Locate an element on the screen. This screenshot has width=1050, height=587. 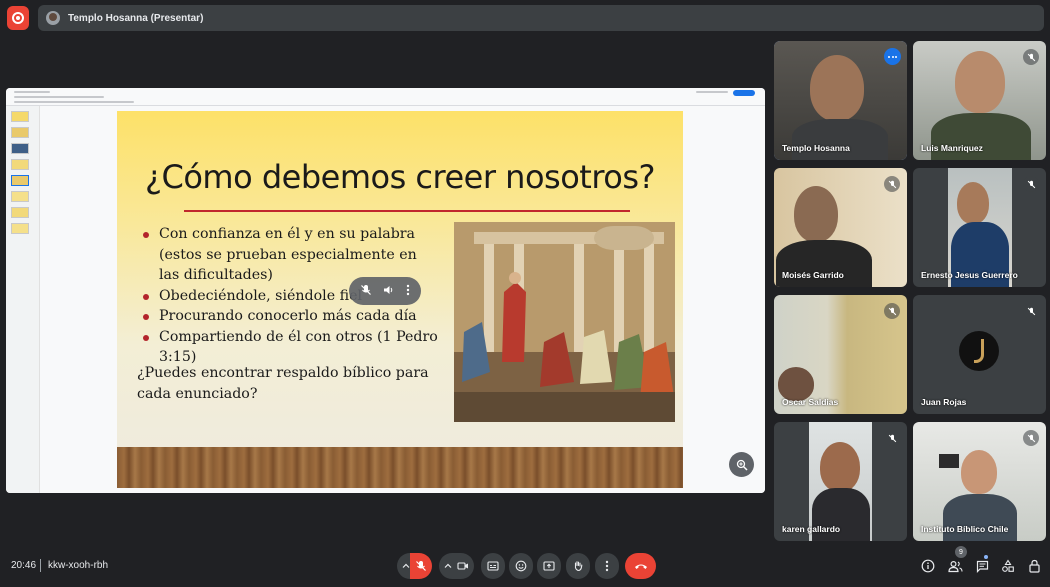
people-button is located at coordinates (955, 566).